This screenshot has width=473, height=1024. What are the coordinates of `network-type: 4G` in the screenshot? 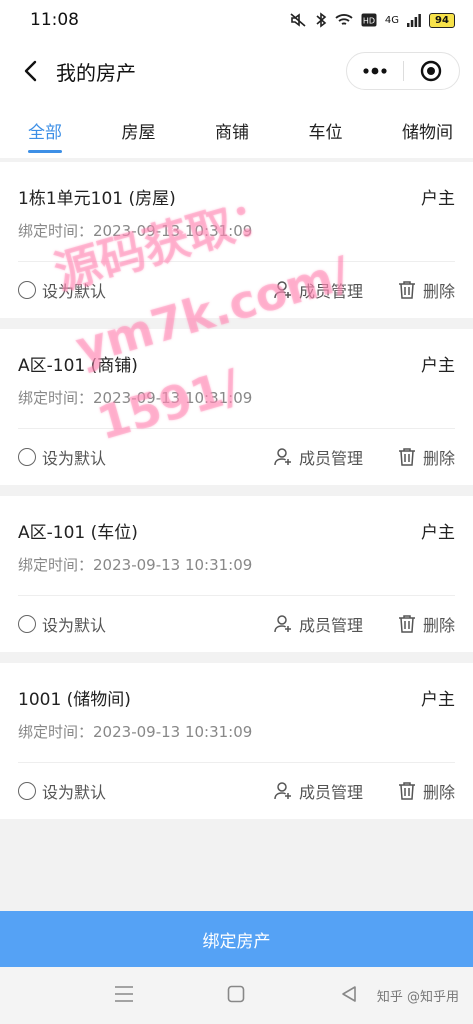 It's located at (391, 20).